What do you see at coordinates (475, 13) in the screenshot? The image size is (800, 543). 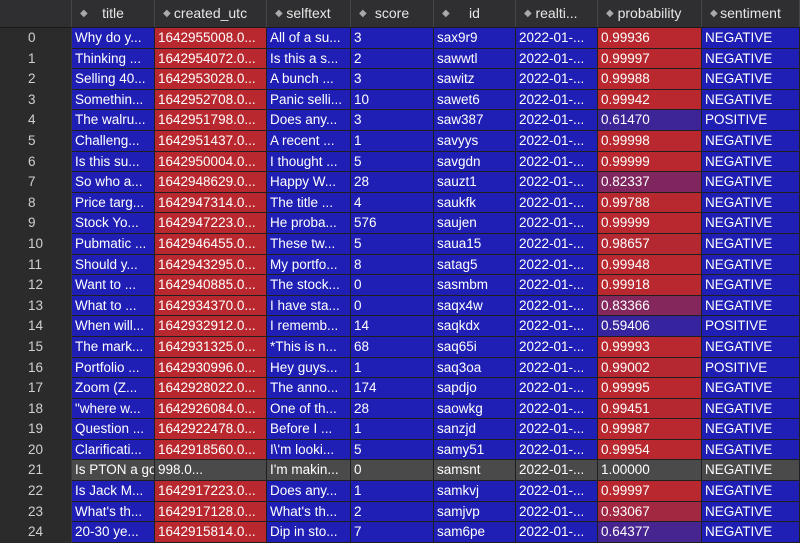 I see `column-header-id: ◆ id` at bounding box center [475, 13].